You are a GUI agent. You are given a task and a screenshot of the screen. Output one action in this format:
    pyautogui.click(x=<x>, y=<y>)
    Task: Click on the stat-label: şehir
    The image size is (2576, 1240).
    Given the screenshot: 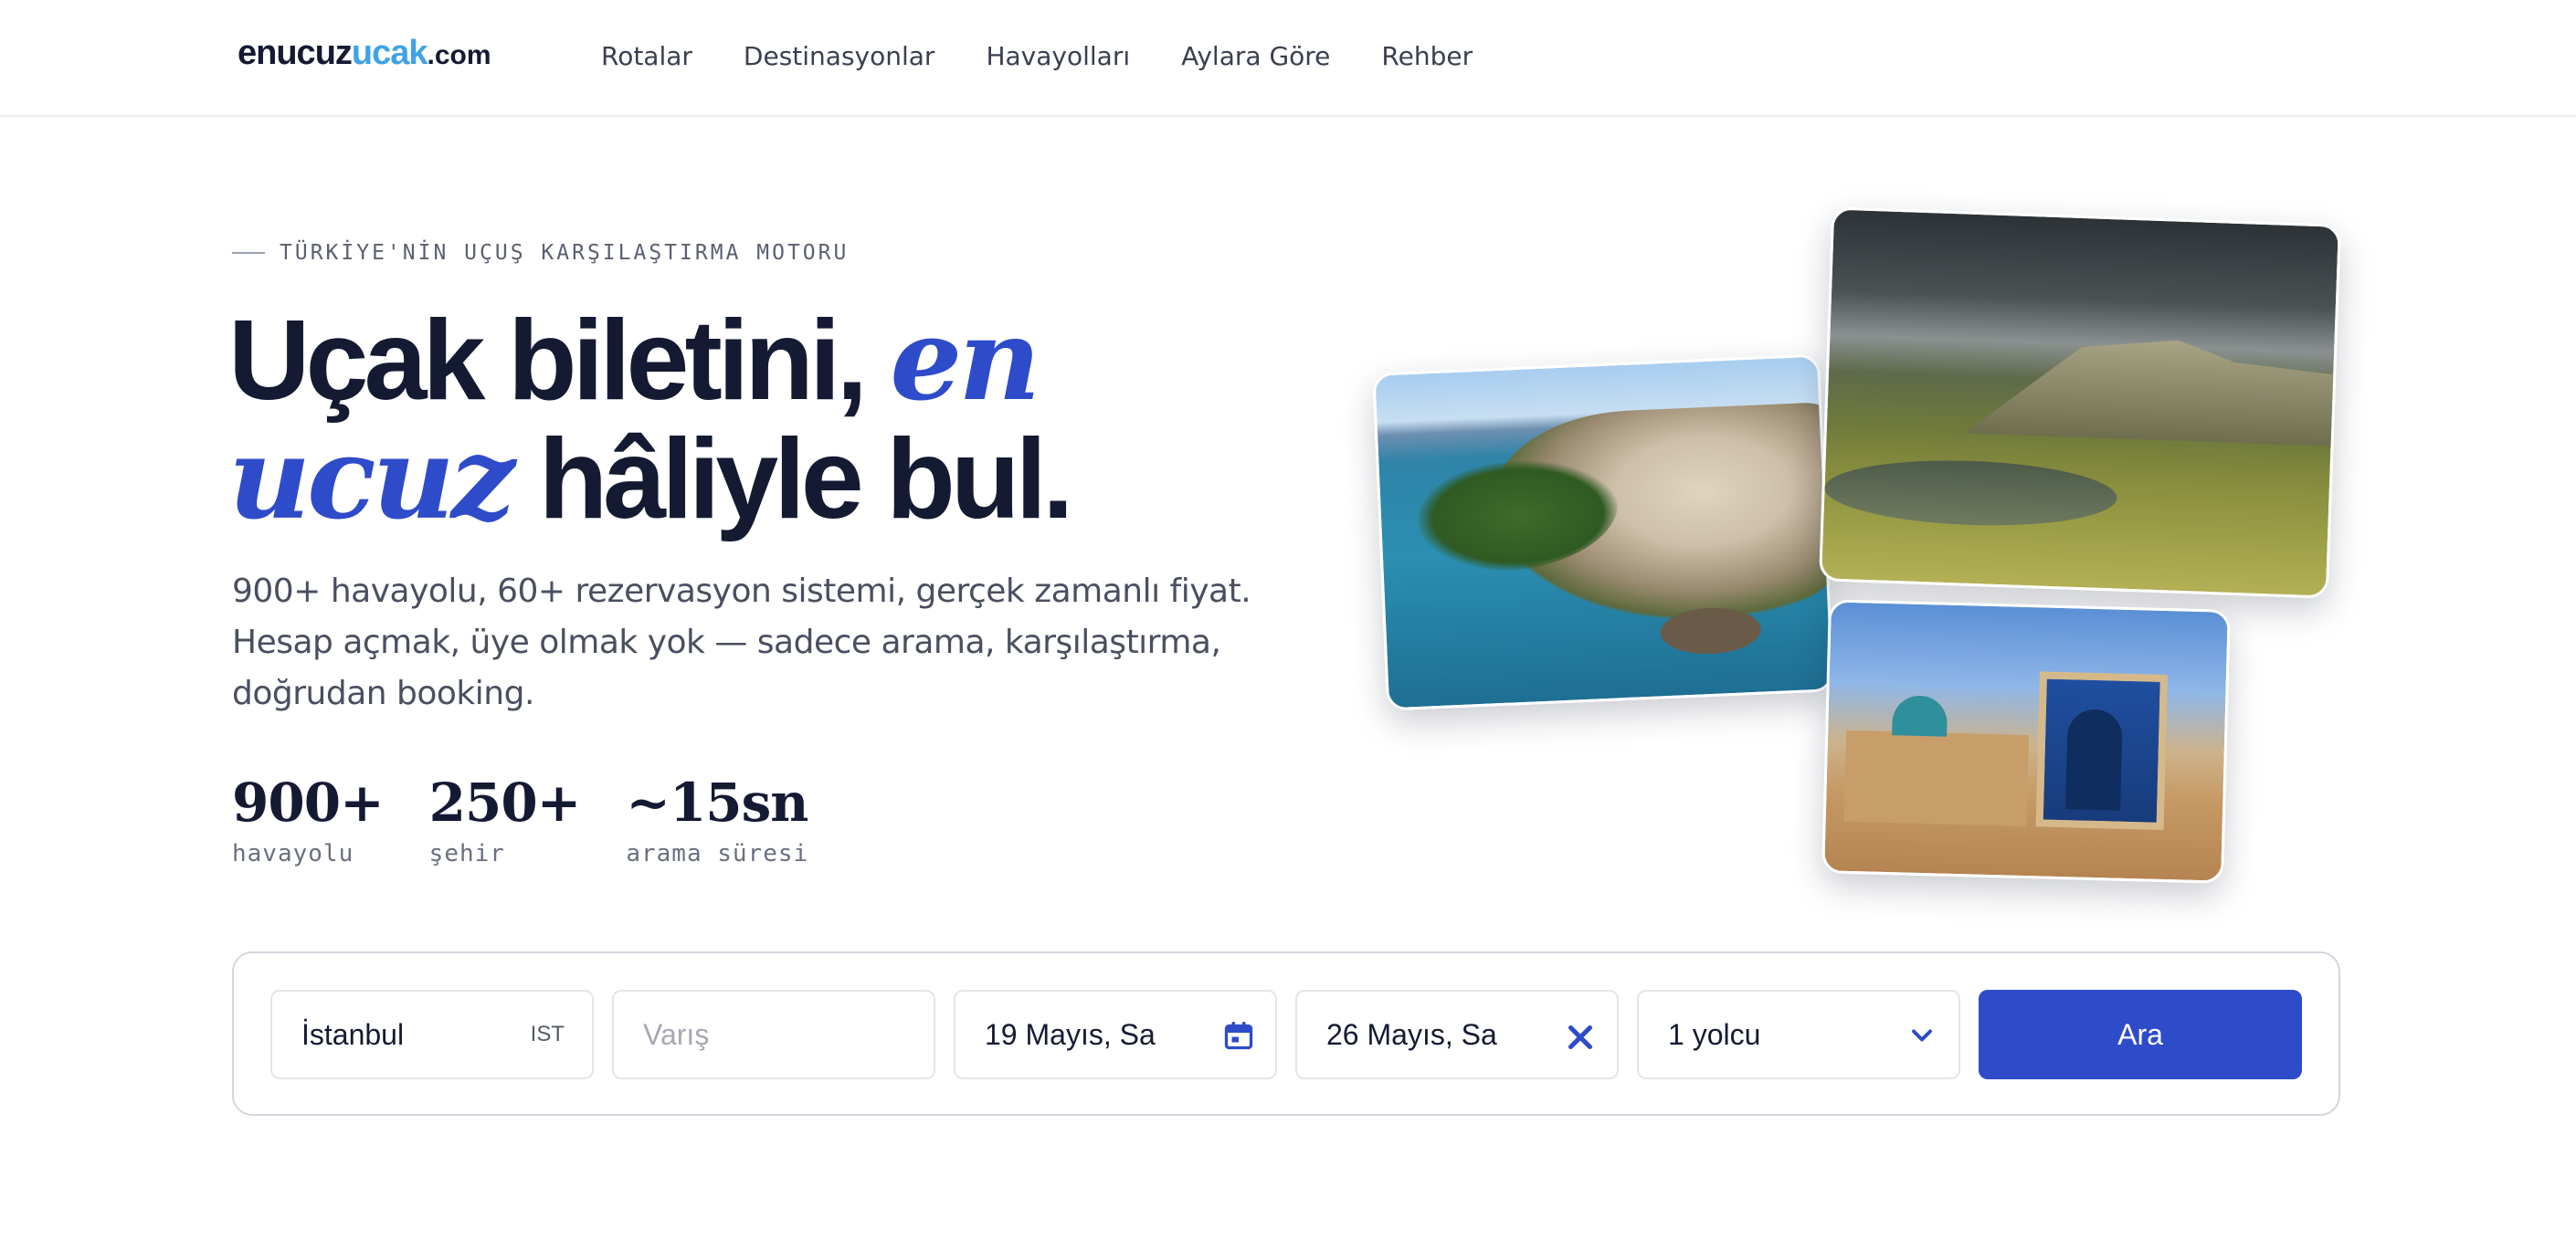 What is the action you would take?
    pyautogui.click(x=467, y=853)
    